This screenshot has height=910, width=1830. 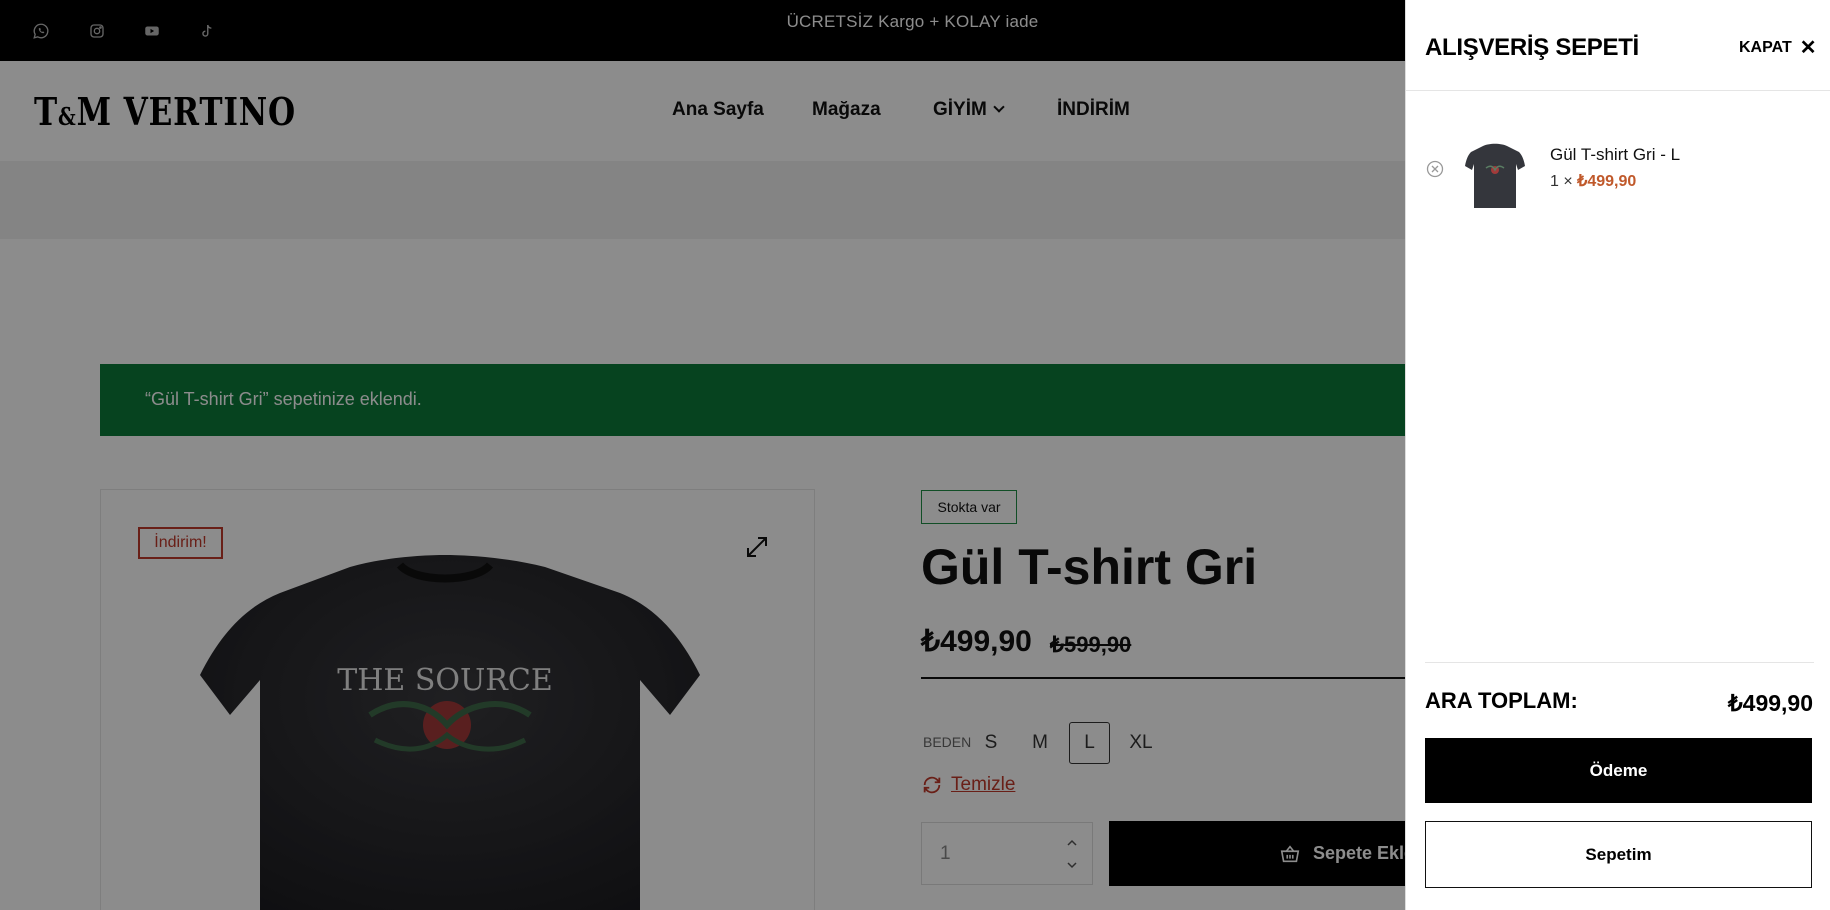 I want to click on close-icon: ✕, so click(x=1808, y=48).